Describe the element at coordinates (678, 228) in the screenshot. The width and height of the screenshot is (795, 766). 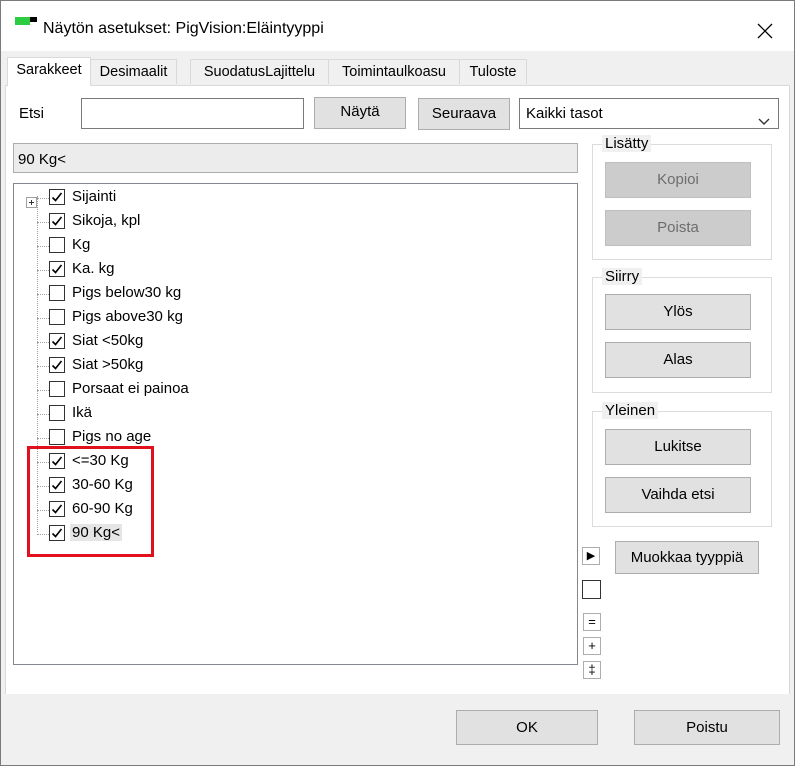
I see `remove-button: Poista` at that location.